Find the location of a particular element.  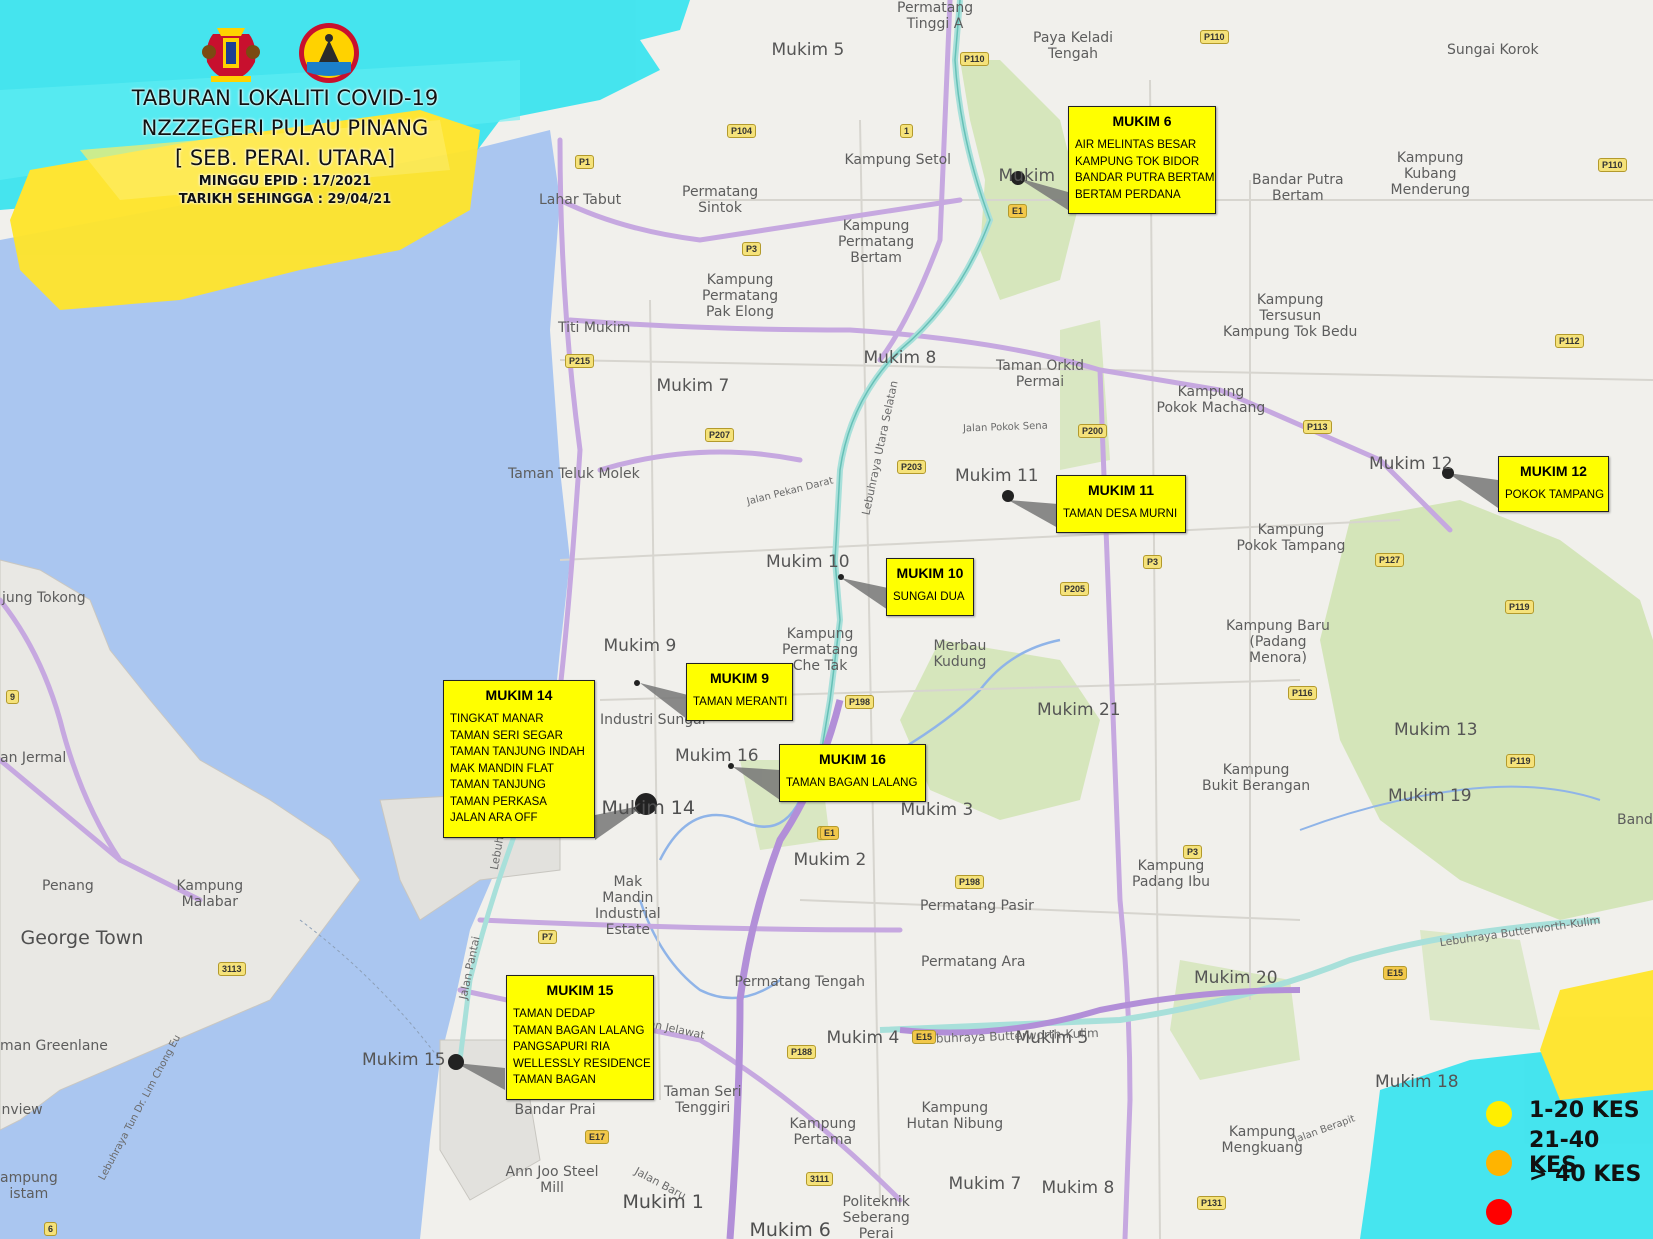

callout-item: SUNGAI DUA is located at coordinates (929, 597).